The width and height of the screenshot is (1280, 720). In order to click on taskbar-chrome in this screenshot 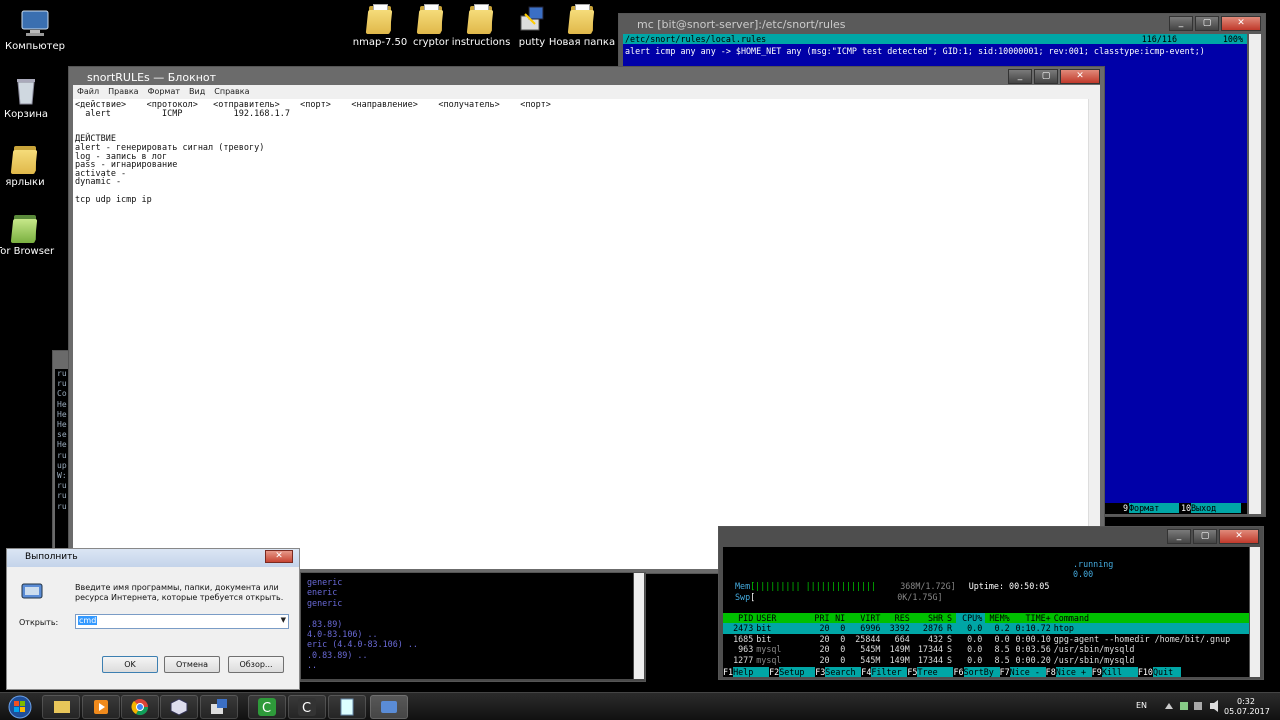, I will do `click(140, 707)`.